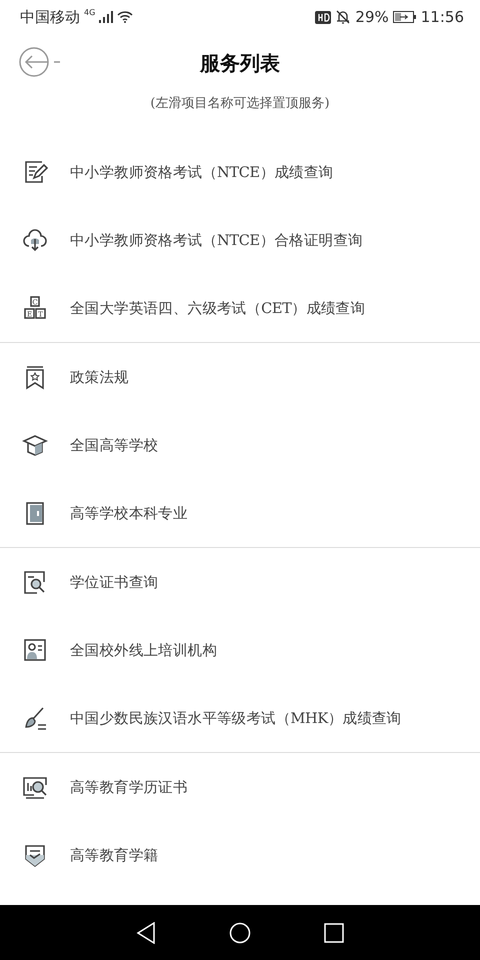  Describe the element at coordinates (372, 17) in the screenshot. I see `battery-percent: 29%` at that location.